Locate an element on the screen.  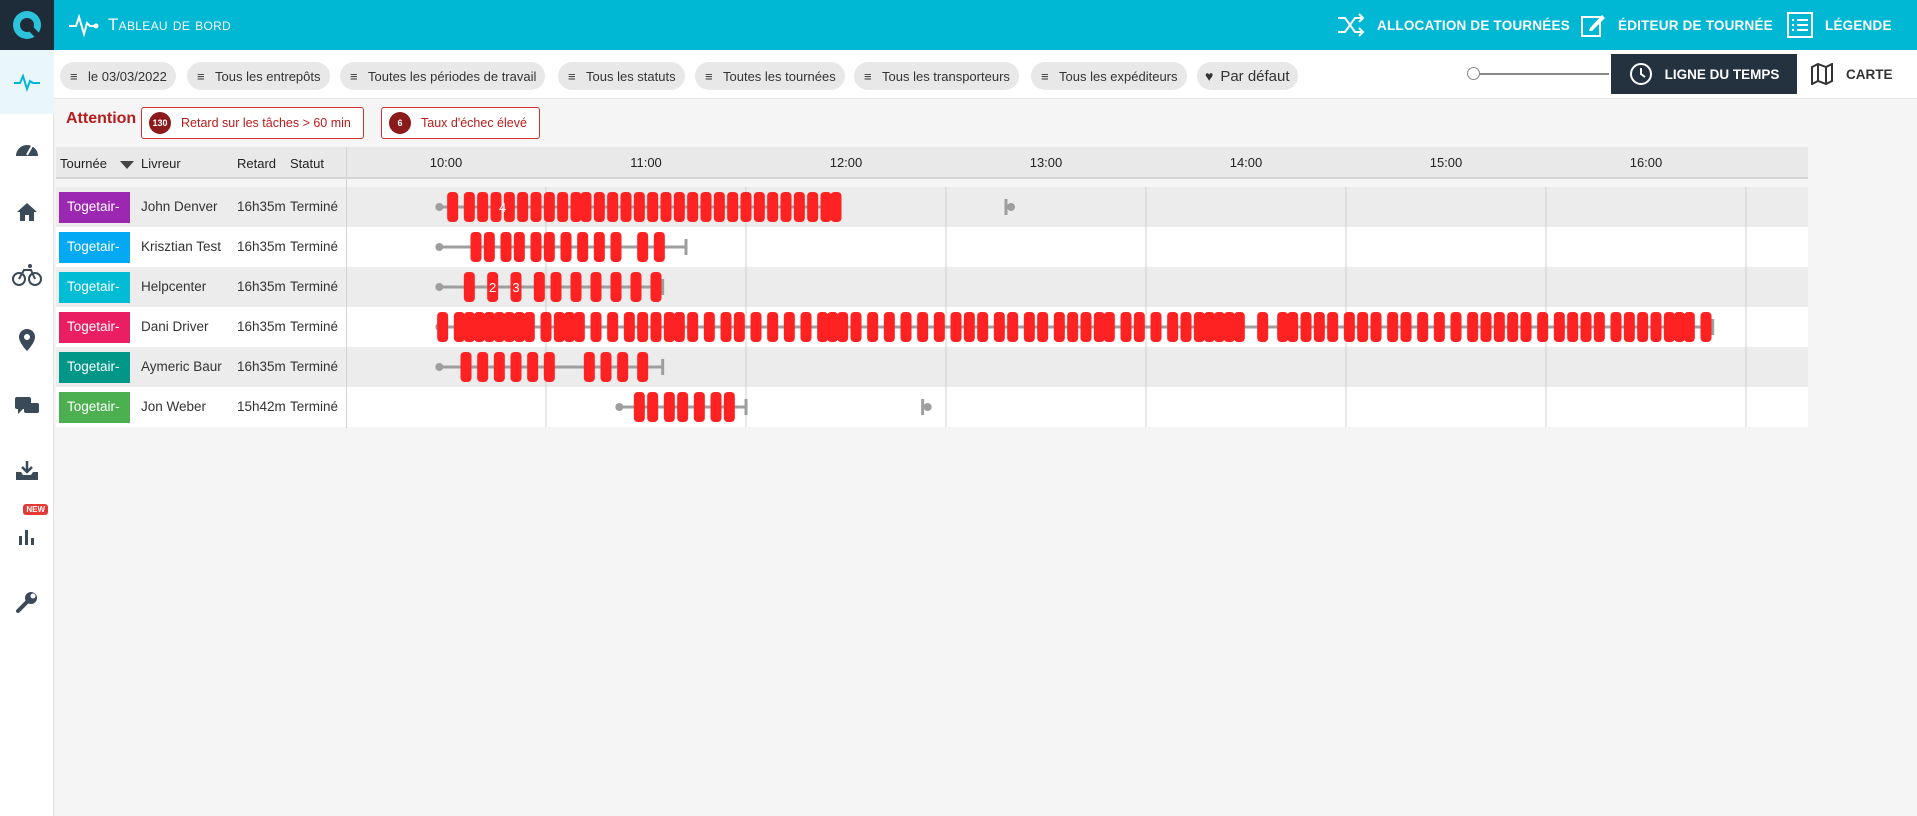
filter-work-periods: ≡ Toutes les périodes de travail is located at coordinates (443, 76).